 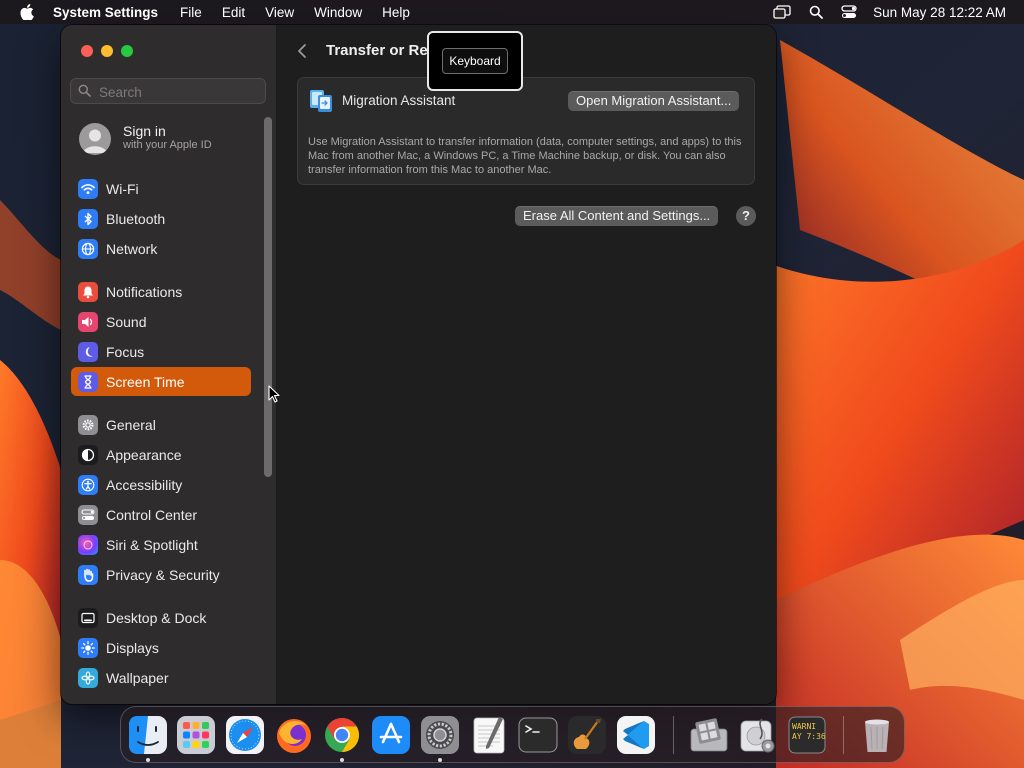 What do you see at coordinates (88, 248) in the screenshot?
I see `globe-icon` at bounding box center [88, 248].